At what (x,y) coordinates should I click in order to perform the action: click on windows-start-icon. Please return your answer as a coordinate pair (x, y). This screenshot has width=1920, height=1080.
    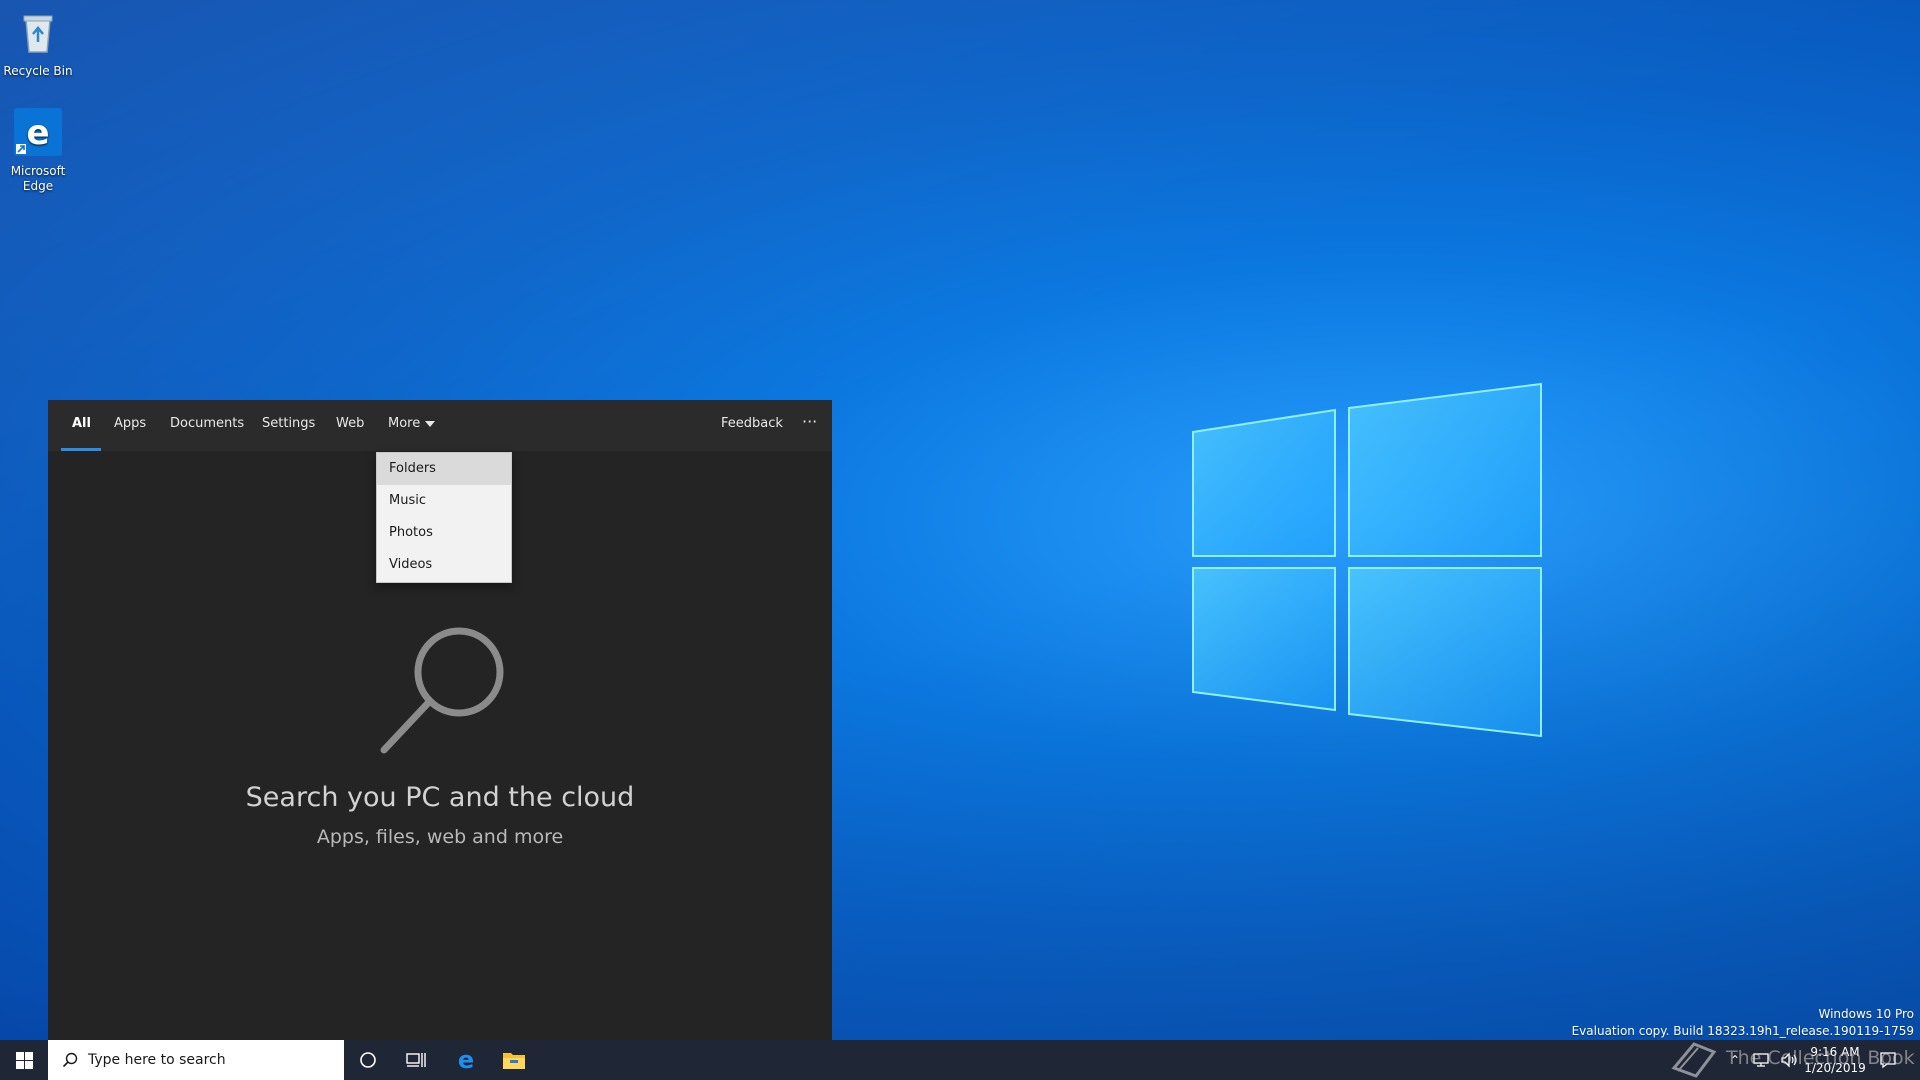
    Looking at the image, I should click on (24, 1060).